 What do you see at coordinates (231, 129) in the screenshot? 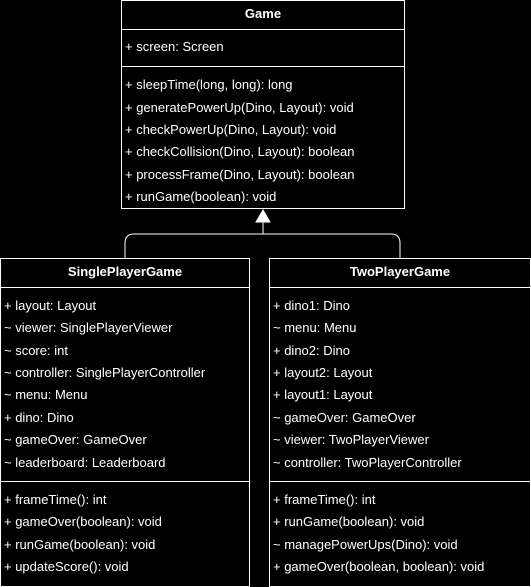
I see `method: + checkPowerUp(Dino, Layout): void` at bounding box center [231, 129].